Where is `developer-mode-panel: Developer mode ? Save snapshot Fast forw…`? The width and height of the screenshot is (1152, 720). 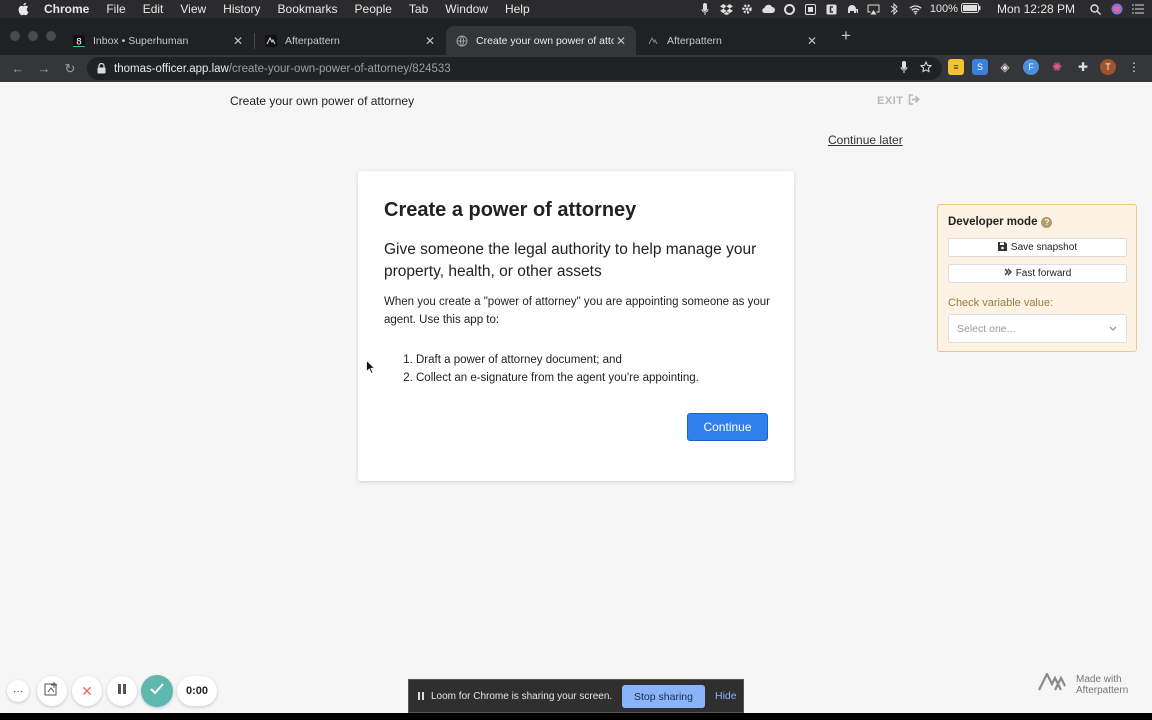 developer-mode-panel: Developer mode ? Save snapshot Fast forw… is located at coordinates (1037, 278).